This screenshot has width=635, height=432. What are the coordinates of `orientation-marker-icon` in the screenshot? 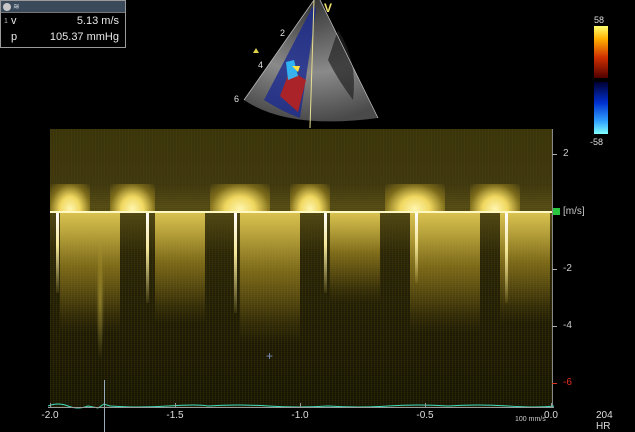 It's located at (256, 50).